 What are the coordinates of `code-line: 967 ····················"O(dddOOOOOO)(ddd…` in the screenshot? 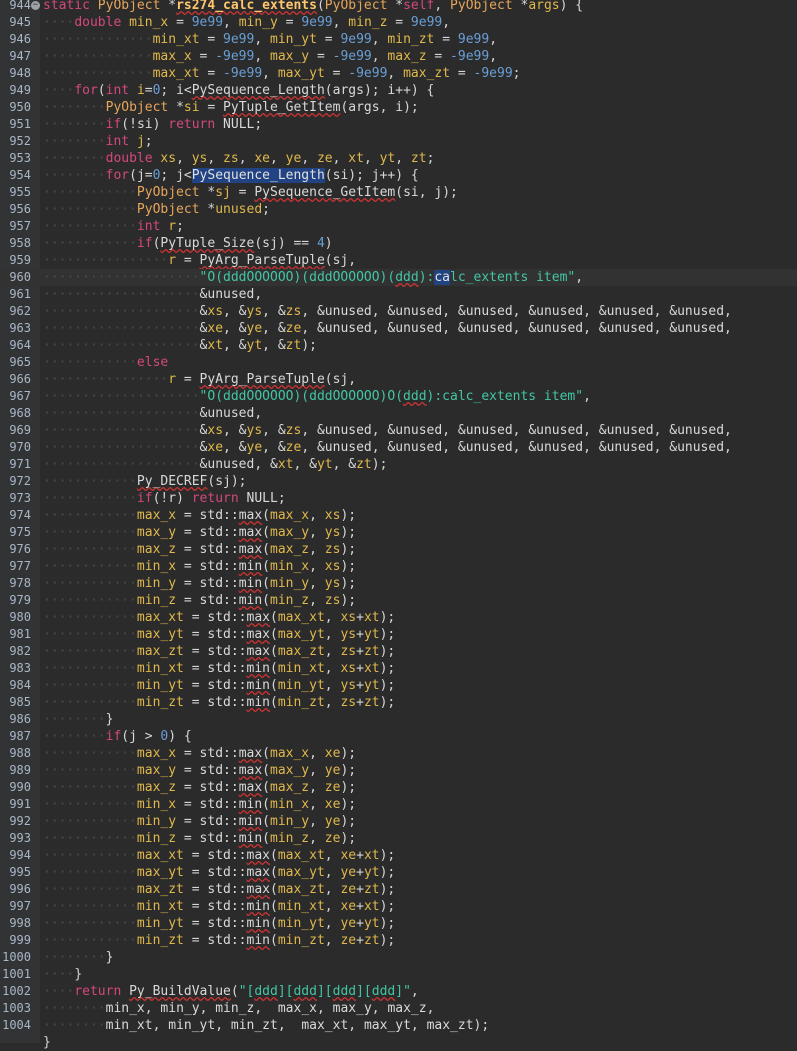 It's located at (398, 396).